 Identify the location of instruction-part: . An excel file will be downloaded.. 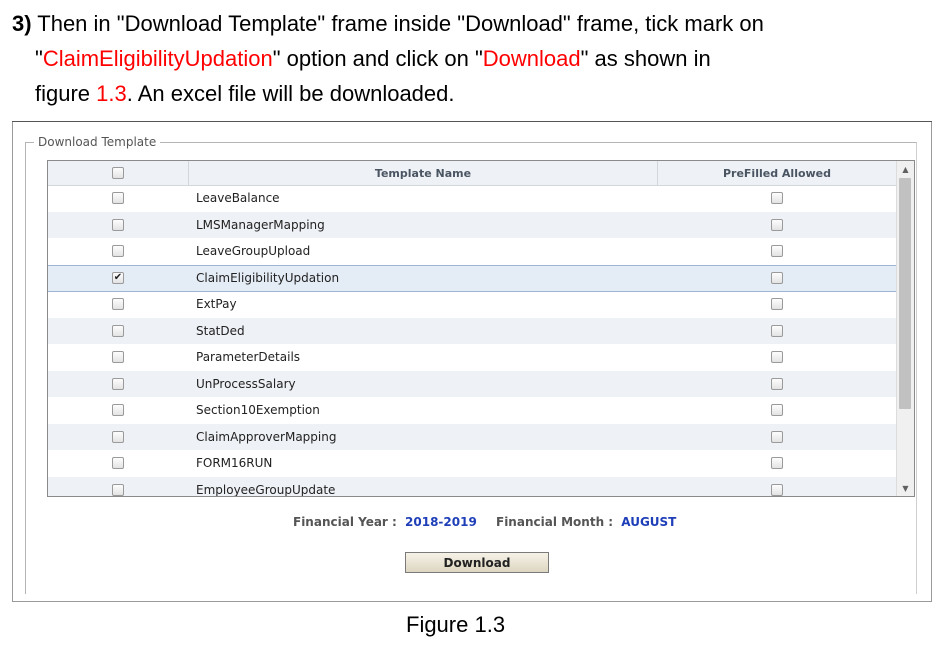
(290, 93).